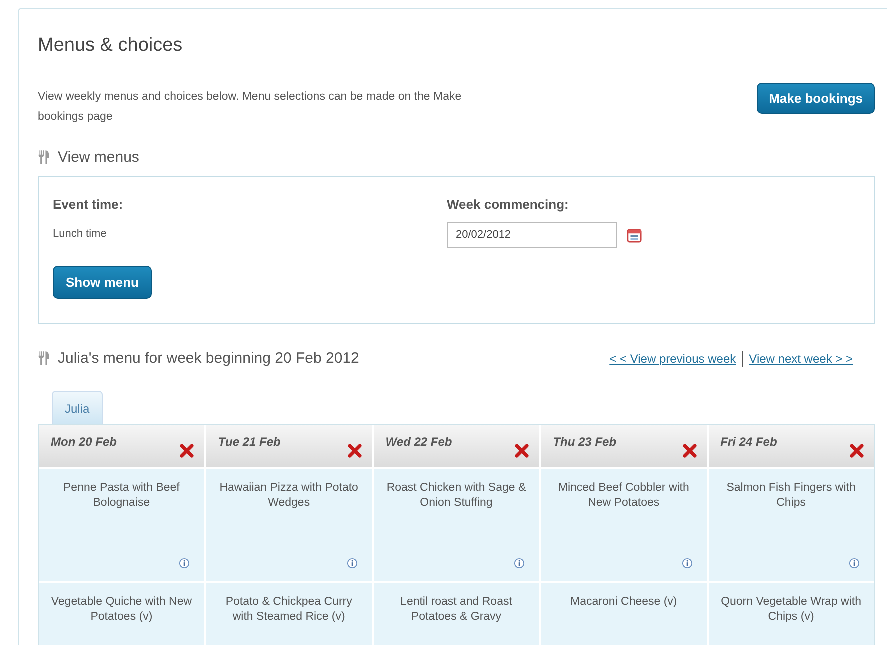  What do you see at coordinates (801, 359) in the screenshot?
I see `next-week-link: View next week > >` at bounding box center [801, 359].